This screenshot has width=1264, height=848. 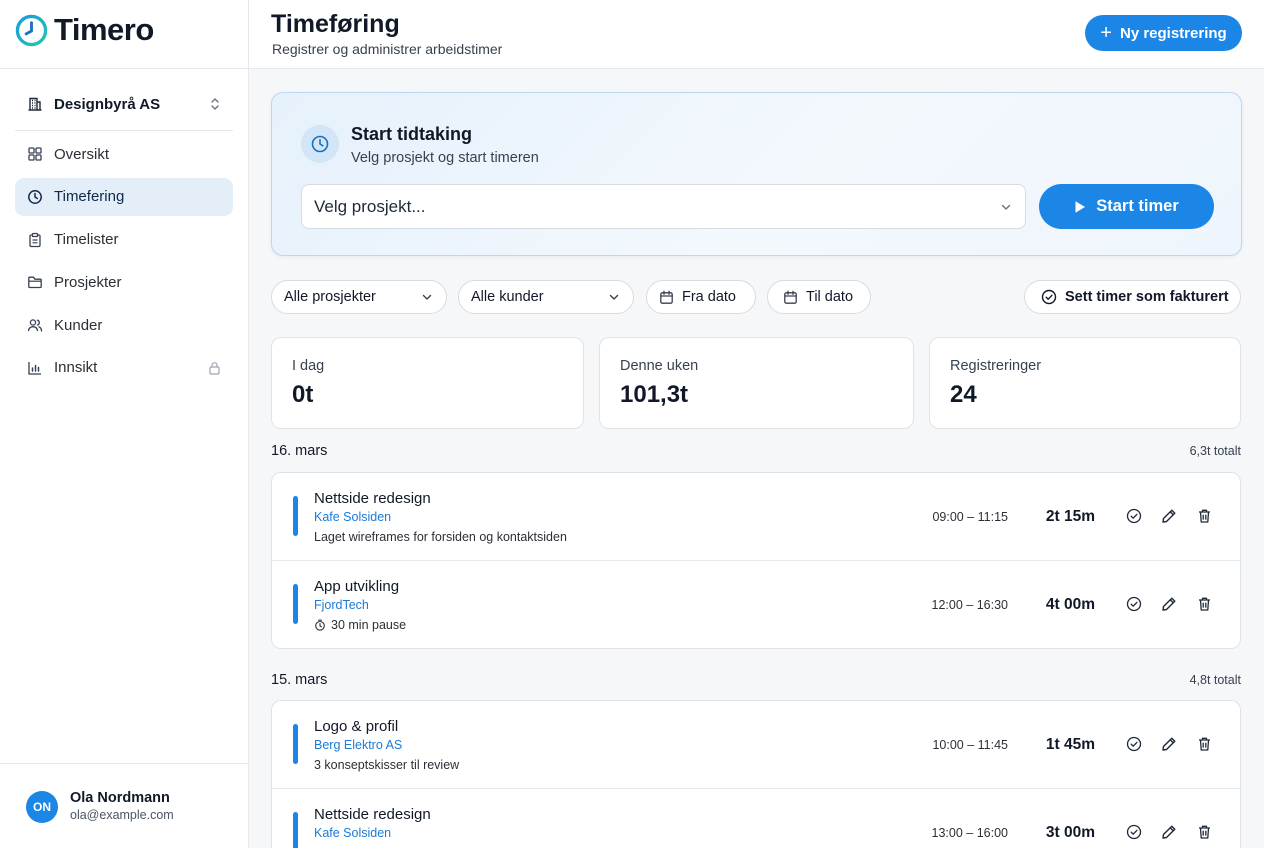 What do you see at coordinates (1085, 383) in the screenshot?
I see `stat-card-registrations: Registreringer 24` at bounding box center [1085, 383].